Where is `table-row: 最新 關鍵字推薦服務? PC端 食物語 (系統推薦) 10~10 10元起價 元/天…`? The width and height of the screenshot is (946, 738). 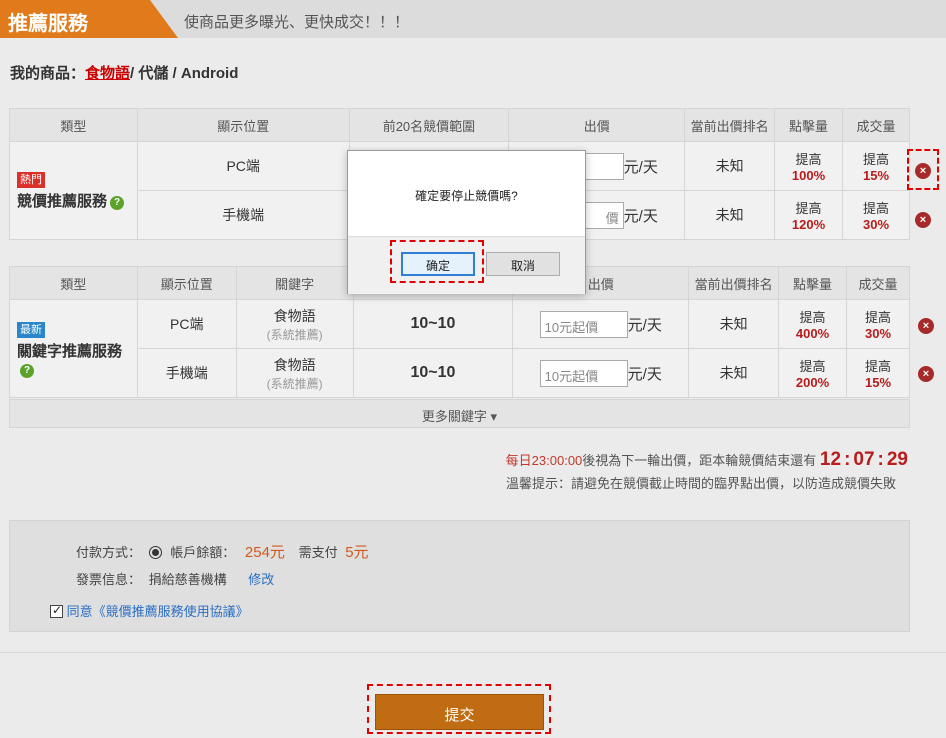
table-row: 最新 關鍵字推薦服務? PC端 食物語 (系統推薦) 10~10 10元起價 元/天… is located at coordinates (459, 348).